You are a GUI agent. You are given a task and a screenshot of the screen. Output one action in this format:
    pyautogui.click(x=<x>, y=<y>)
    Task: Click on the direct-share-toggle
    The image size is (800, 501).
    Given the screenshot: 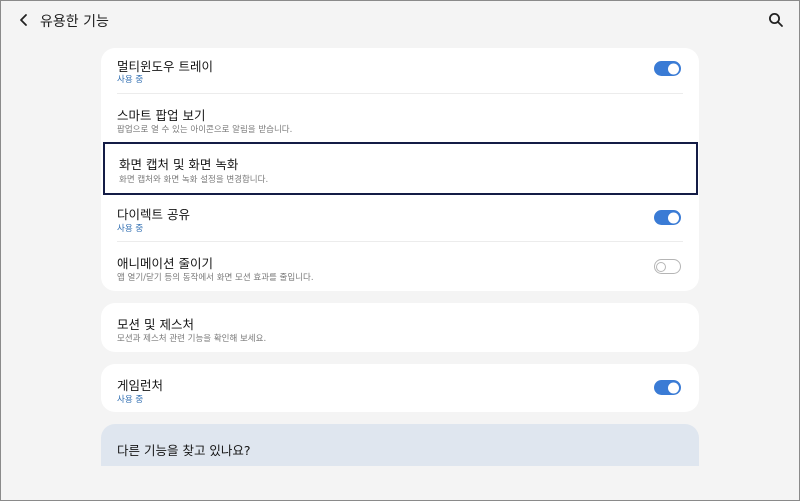 What is the action you would take?
    pyautogui.click(x=667, y=217)
    